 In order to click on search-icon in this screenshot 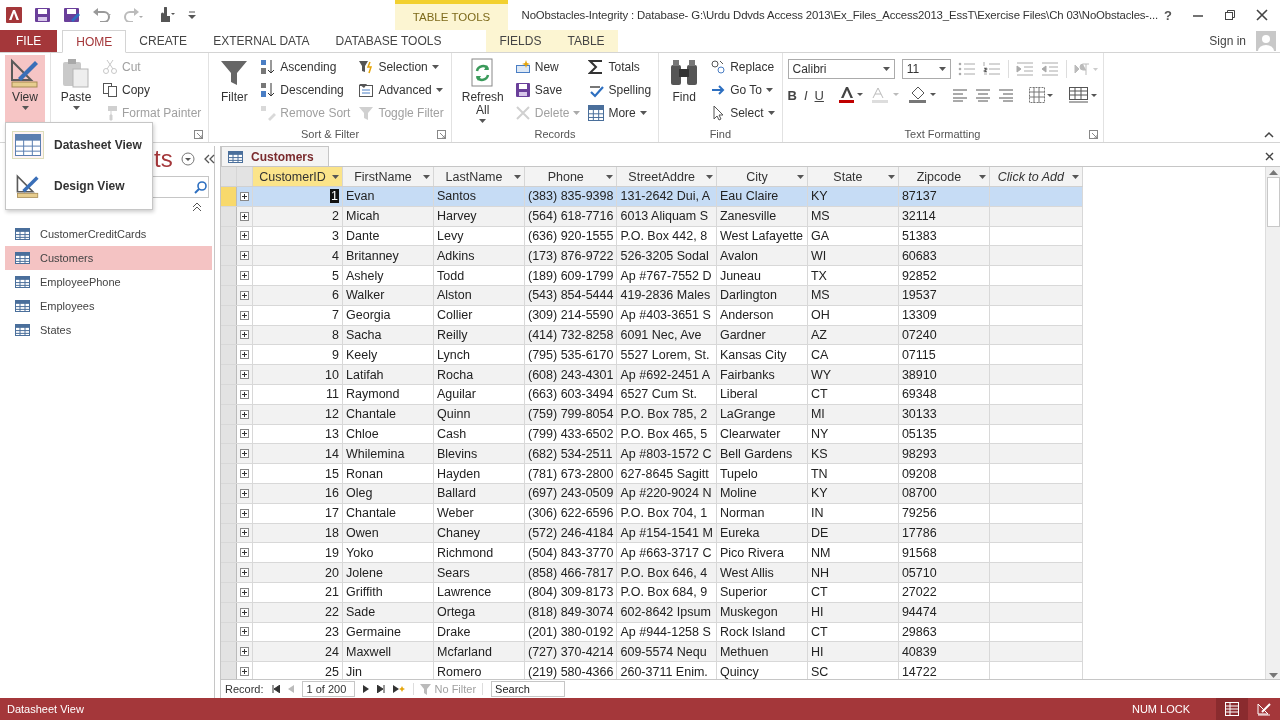, I will do `click(201, 187)`.